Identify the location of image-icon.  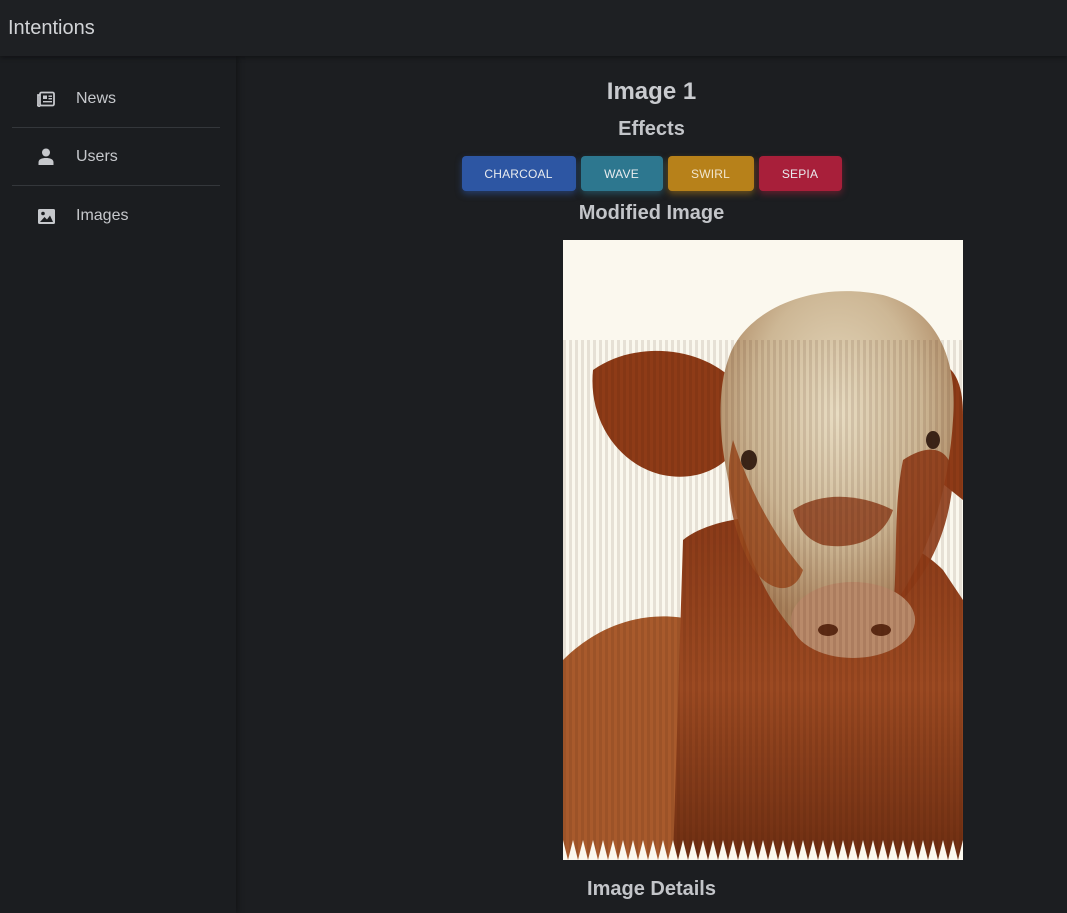
(46, 216).